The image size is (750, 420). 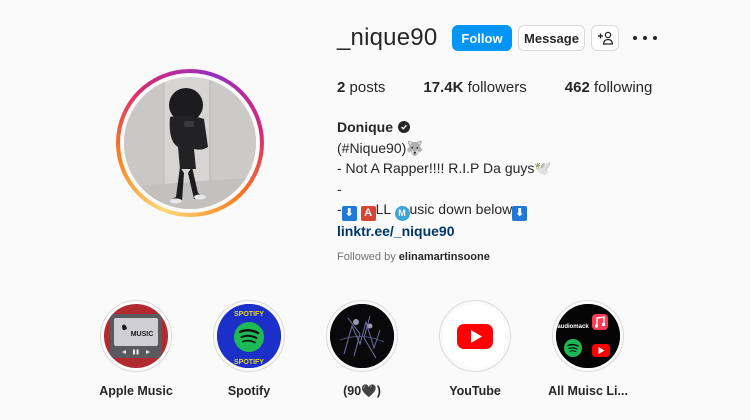 I want to click on circled-m-icon: M, so click(x=402, y=213).